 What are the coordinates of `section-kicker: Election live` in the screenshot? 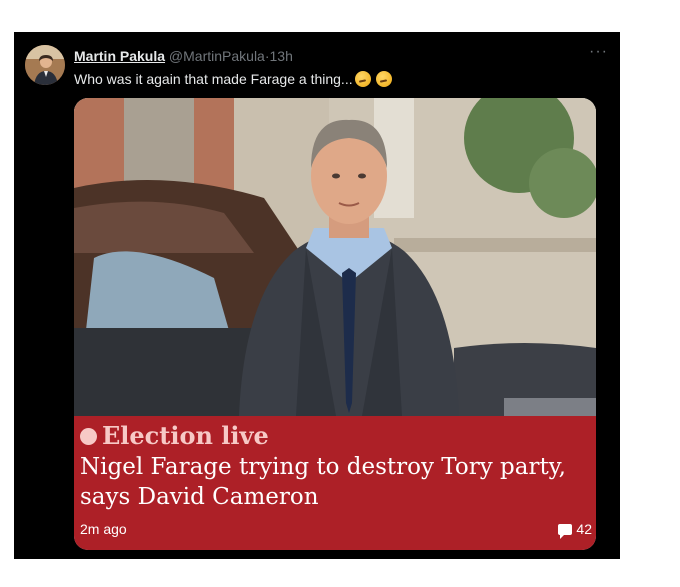 It's located at (174, 436).